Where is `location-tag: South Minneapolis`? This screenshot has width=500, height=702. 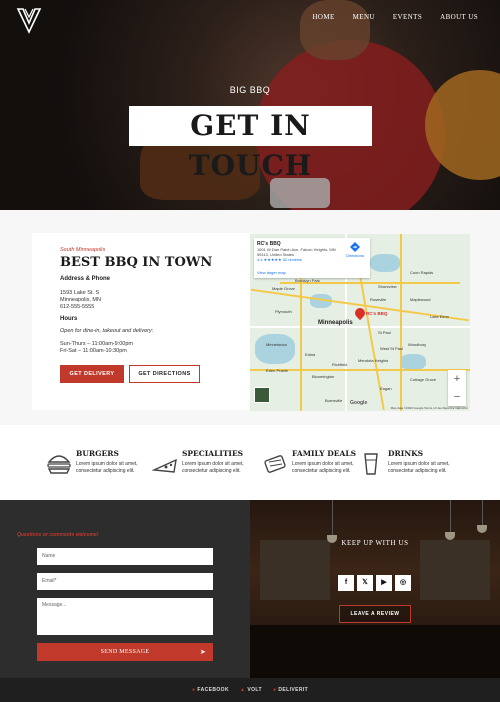
location-tag: South Minneapolis is located at coordinates (83, 250).